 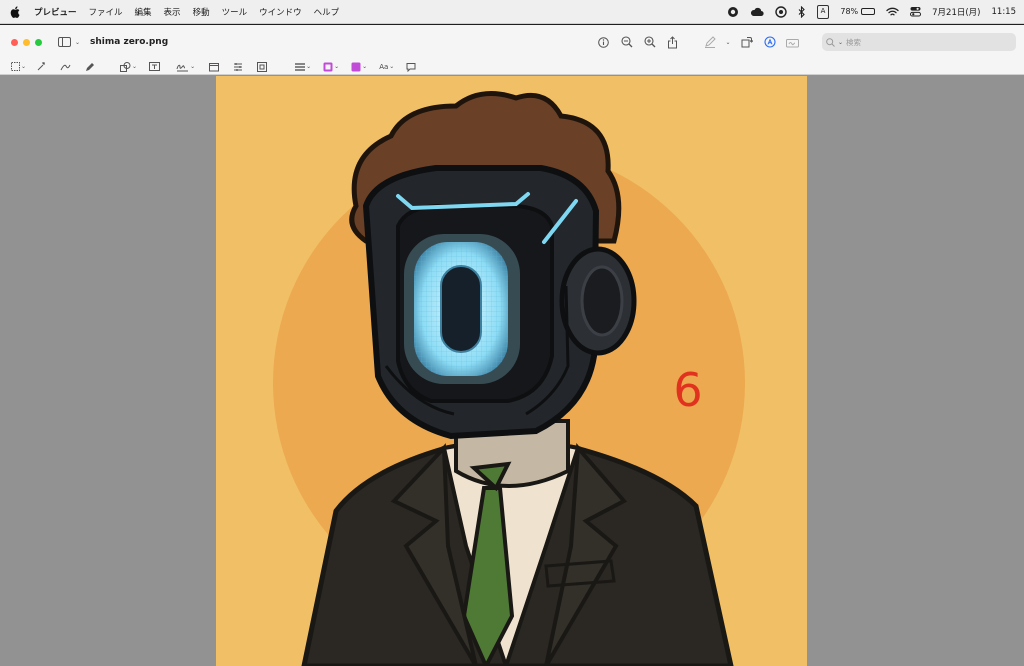 What do you see at coordinates (512, 42) in the screenshot?
I see `window-titlebar: ⌄ shima zero.png ⌄ ⌄ 検索` at bounding box center [512, 42].